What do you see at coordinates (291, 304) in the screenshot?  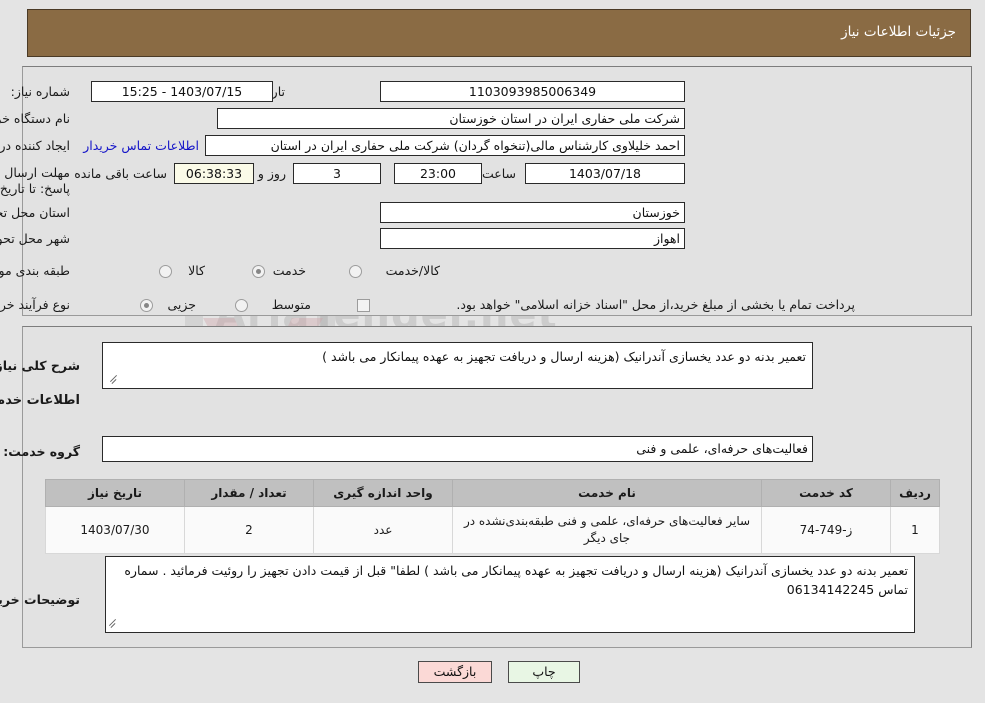 I see `process-option-1-label: متوسط` at bounding box center [291, 304].